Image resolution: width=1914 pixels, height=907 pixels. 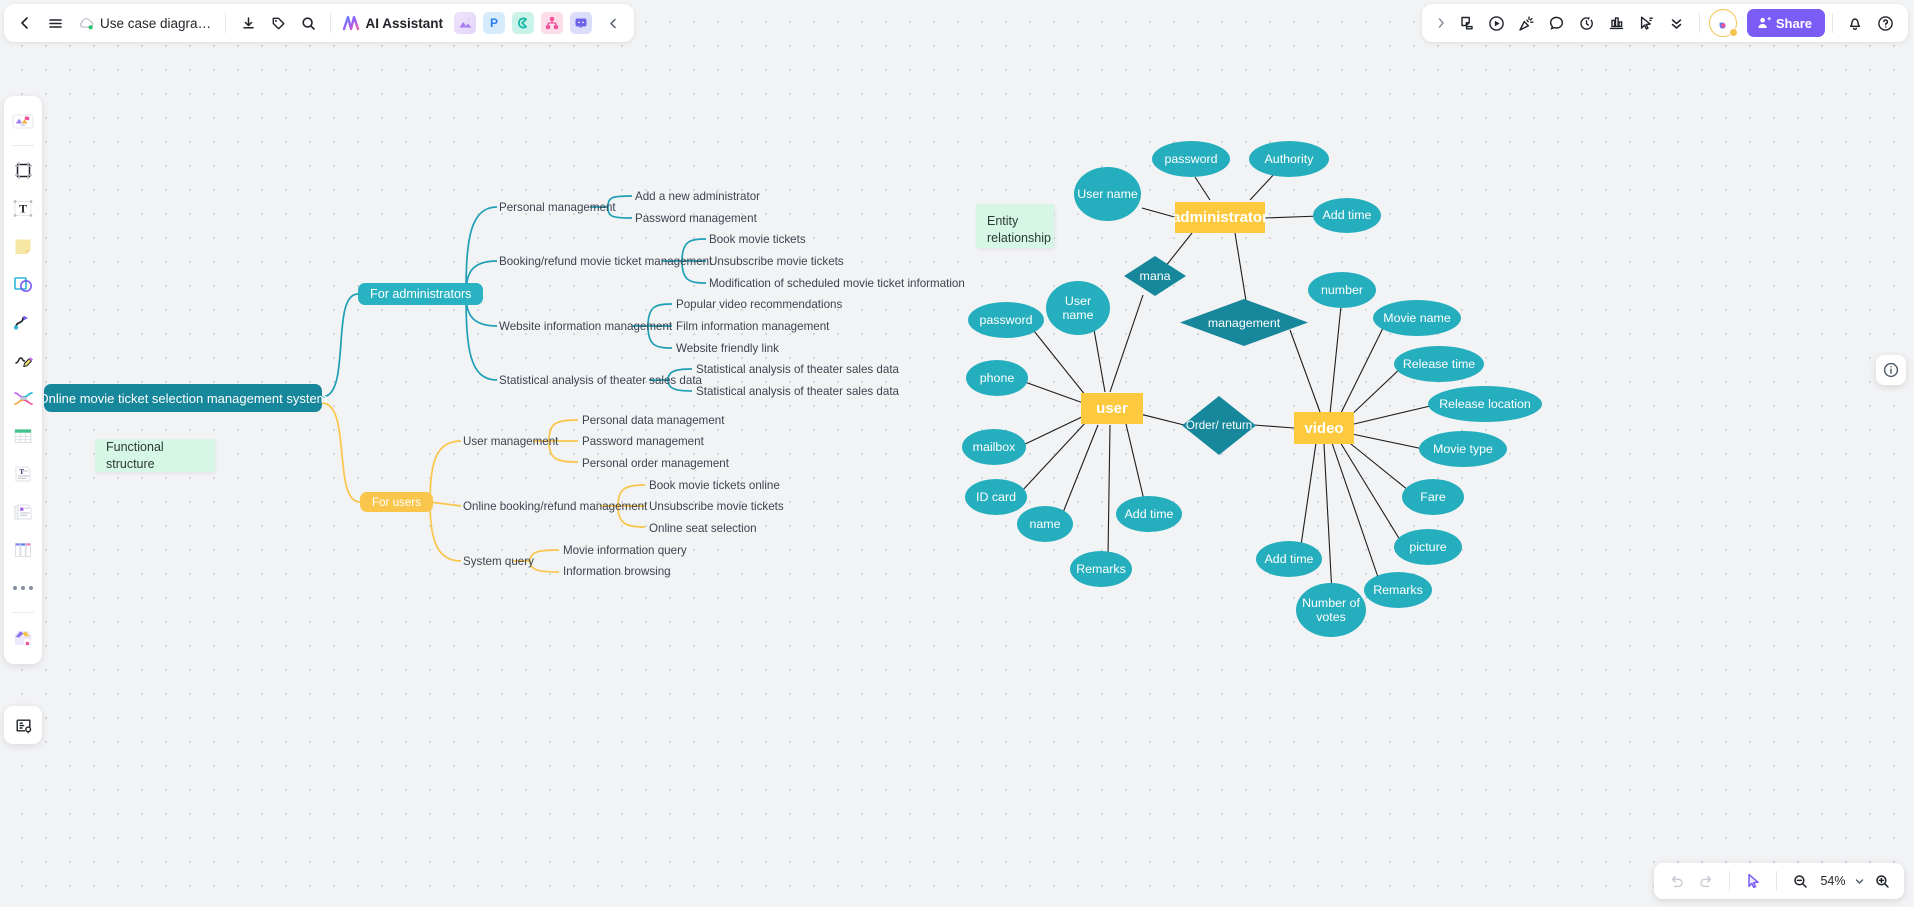 What do you see at coordinates (1342, 290) in the screenshot?
I see `er-attribute-video-number: number` at bounding box center [1342, 290].